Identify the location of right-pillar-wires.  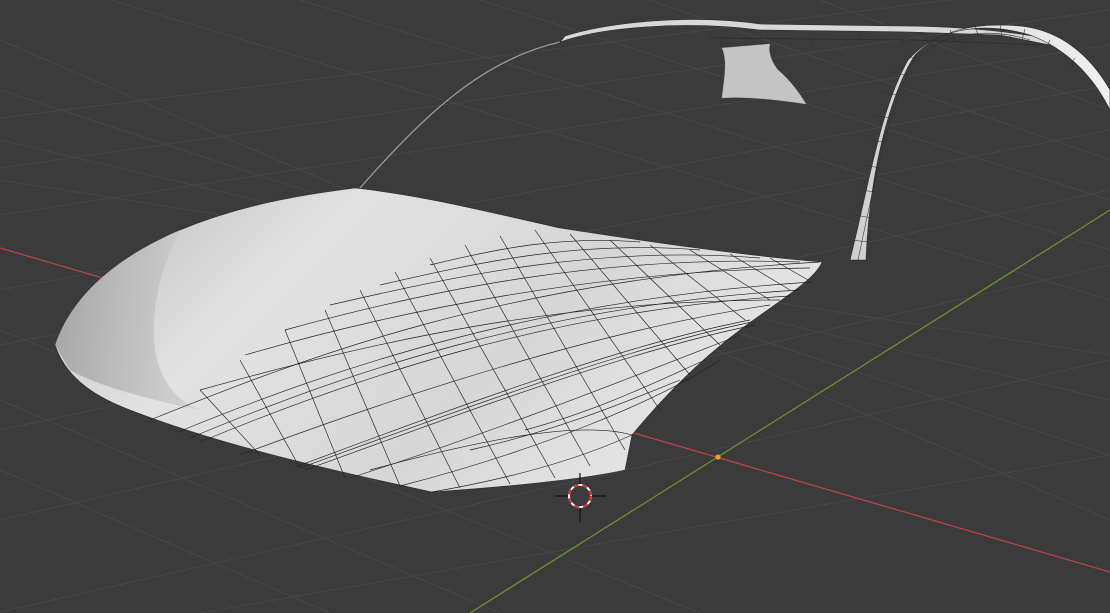
(963, 142).